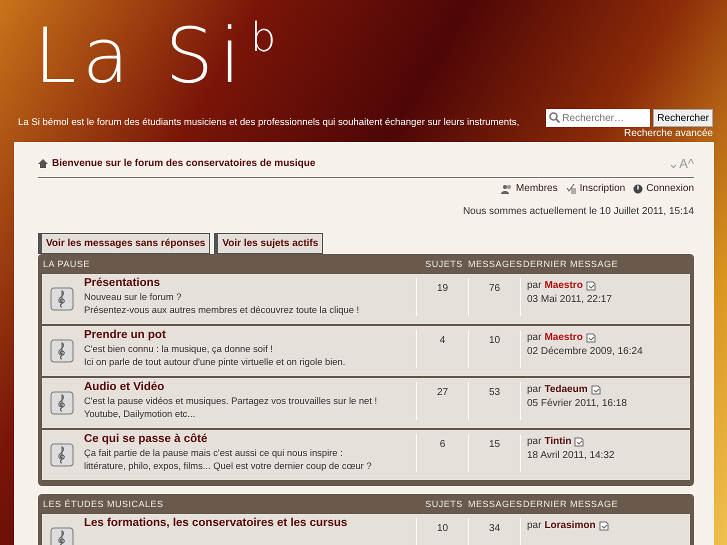 The image size is (727, 545). What do you see at coordinates (133, 296) in the screenshot?
I see `forum-description: Nouveau sur le forum ?` at bounding box center [133, 296].